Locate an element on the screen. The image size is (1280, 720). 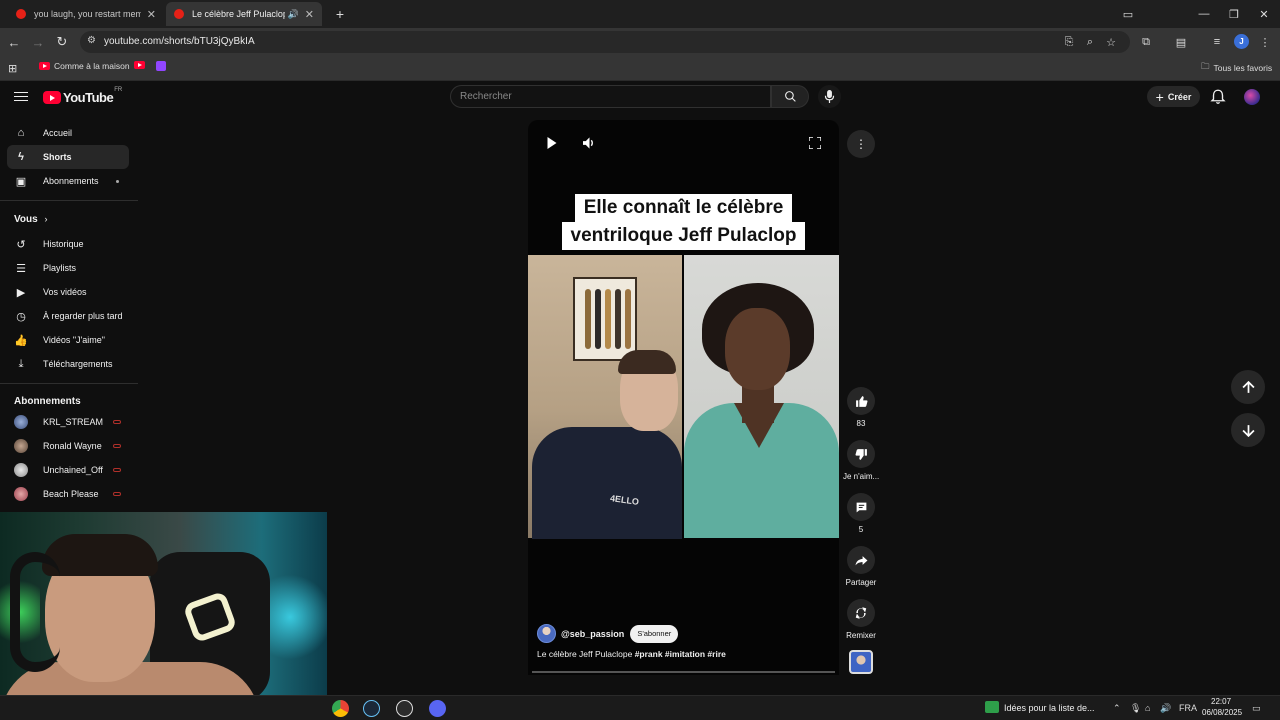
youtube-logo: YouTube FR is located at coordinates (82, 96).